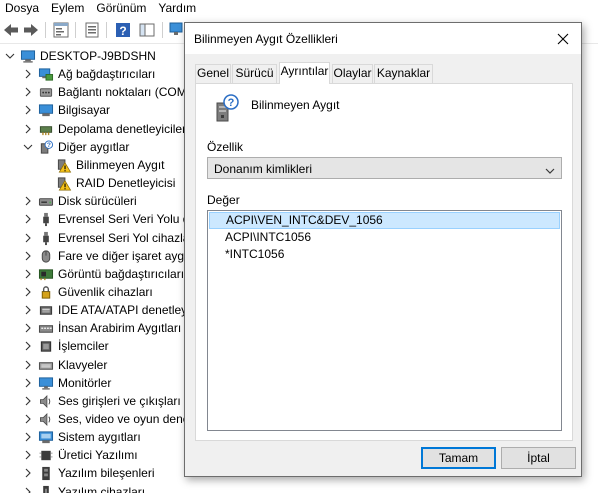  What do you see at coordinates (383, 38) in the screenshot?
I see `dialog-titlebar: Bilinmeyen Aygıt Özellikleri` at bounding box center [383, 38].